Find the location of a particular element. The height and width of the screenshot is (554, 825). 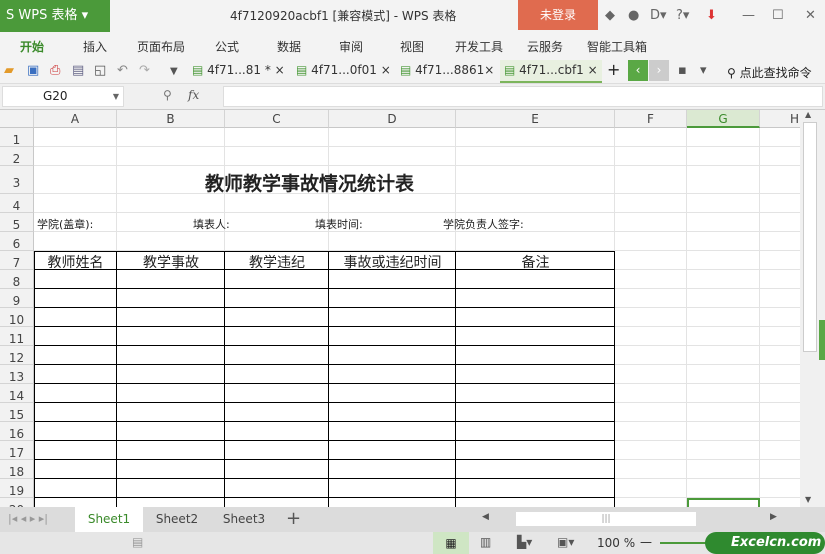

cell-B9 is located at coordinates (171, 298).